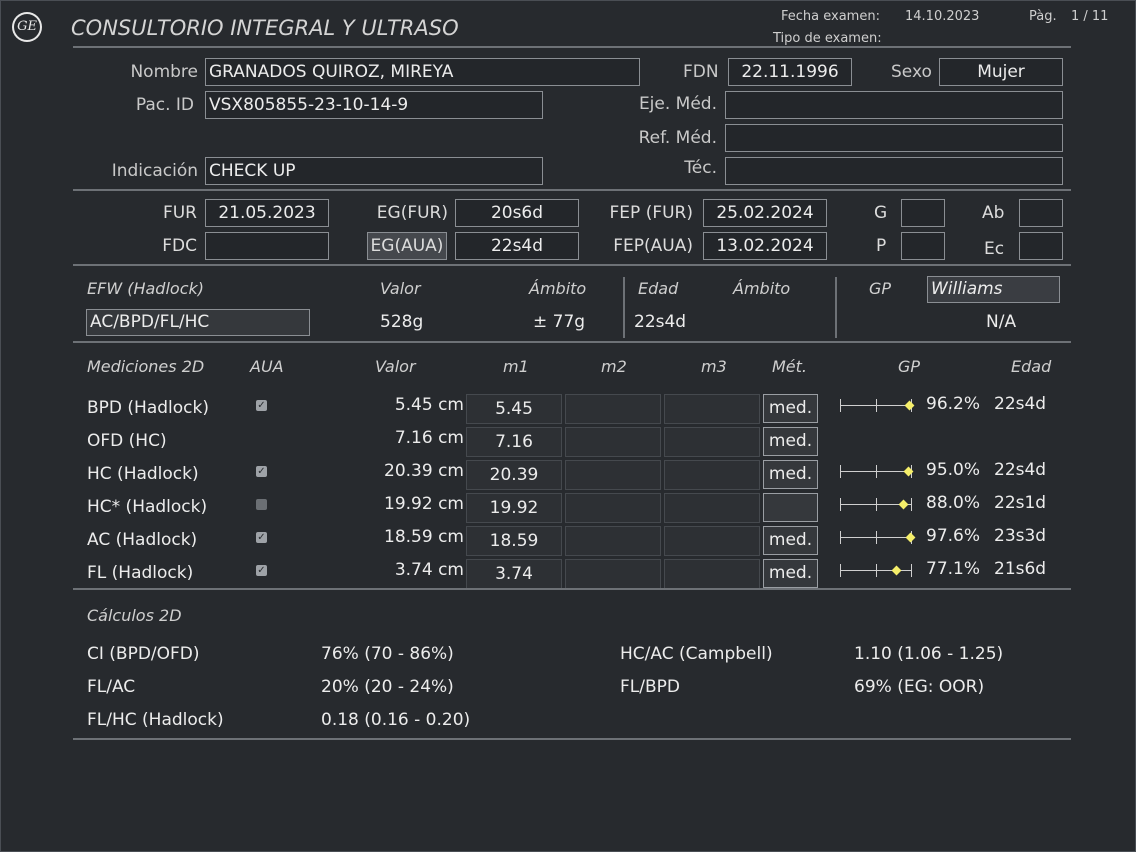 Image resolution: width=1136 pixels, height=852 pixels. What do you see at coordinates (514, 541) in the screenshot?
I see `m1-field: 18.59` at bounding box center [514, 541].